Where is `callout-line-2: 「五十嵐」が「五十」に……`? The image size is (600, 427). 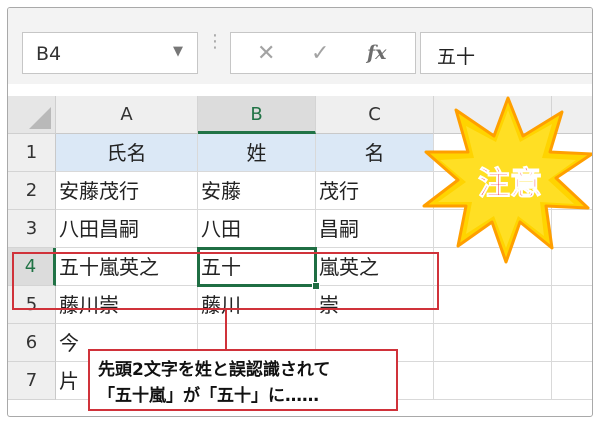 callout-line-2: 「五十嵐」が「五十」に…… is located at coordinates (208, 396).